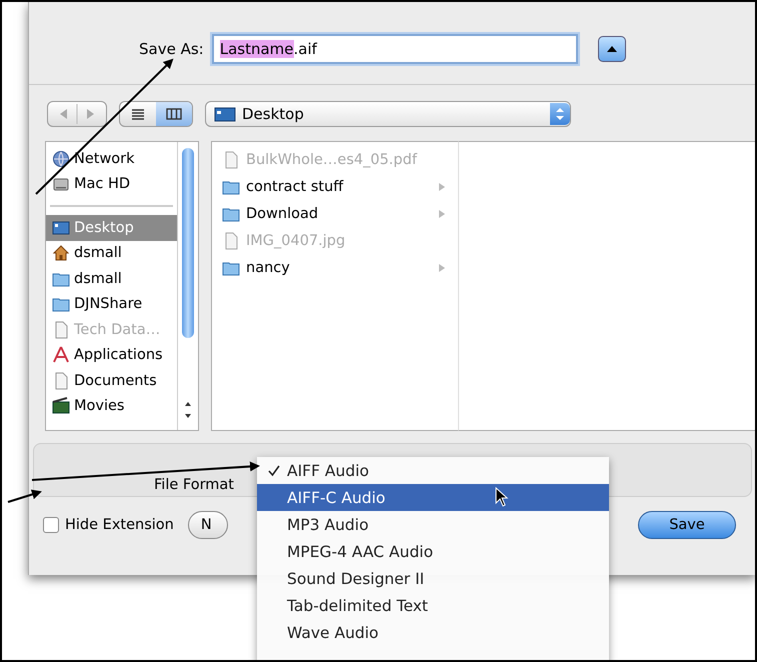  Describe the element at coordinates (25, 496) in the screenshot. I see `annotation-arrow` at that location.